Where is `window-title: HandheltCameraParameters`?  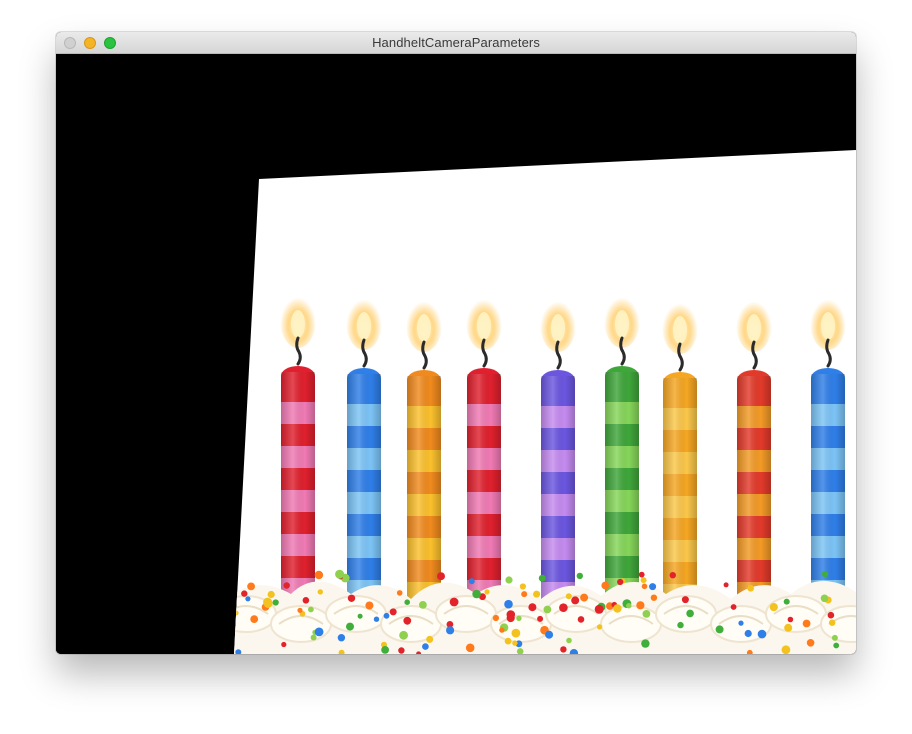 window-title: HandheltCameraParameters is located at coordinates (456, 42).